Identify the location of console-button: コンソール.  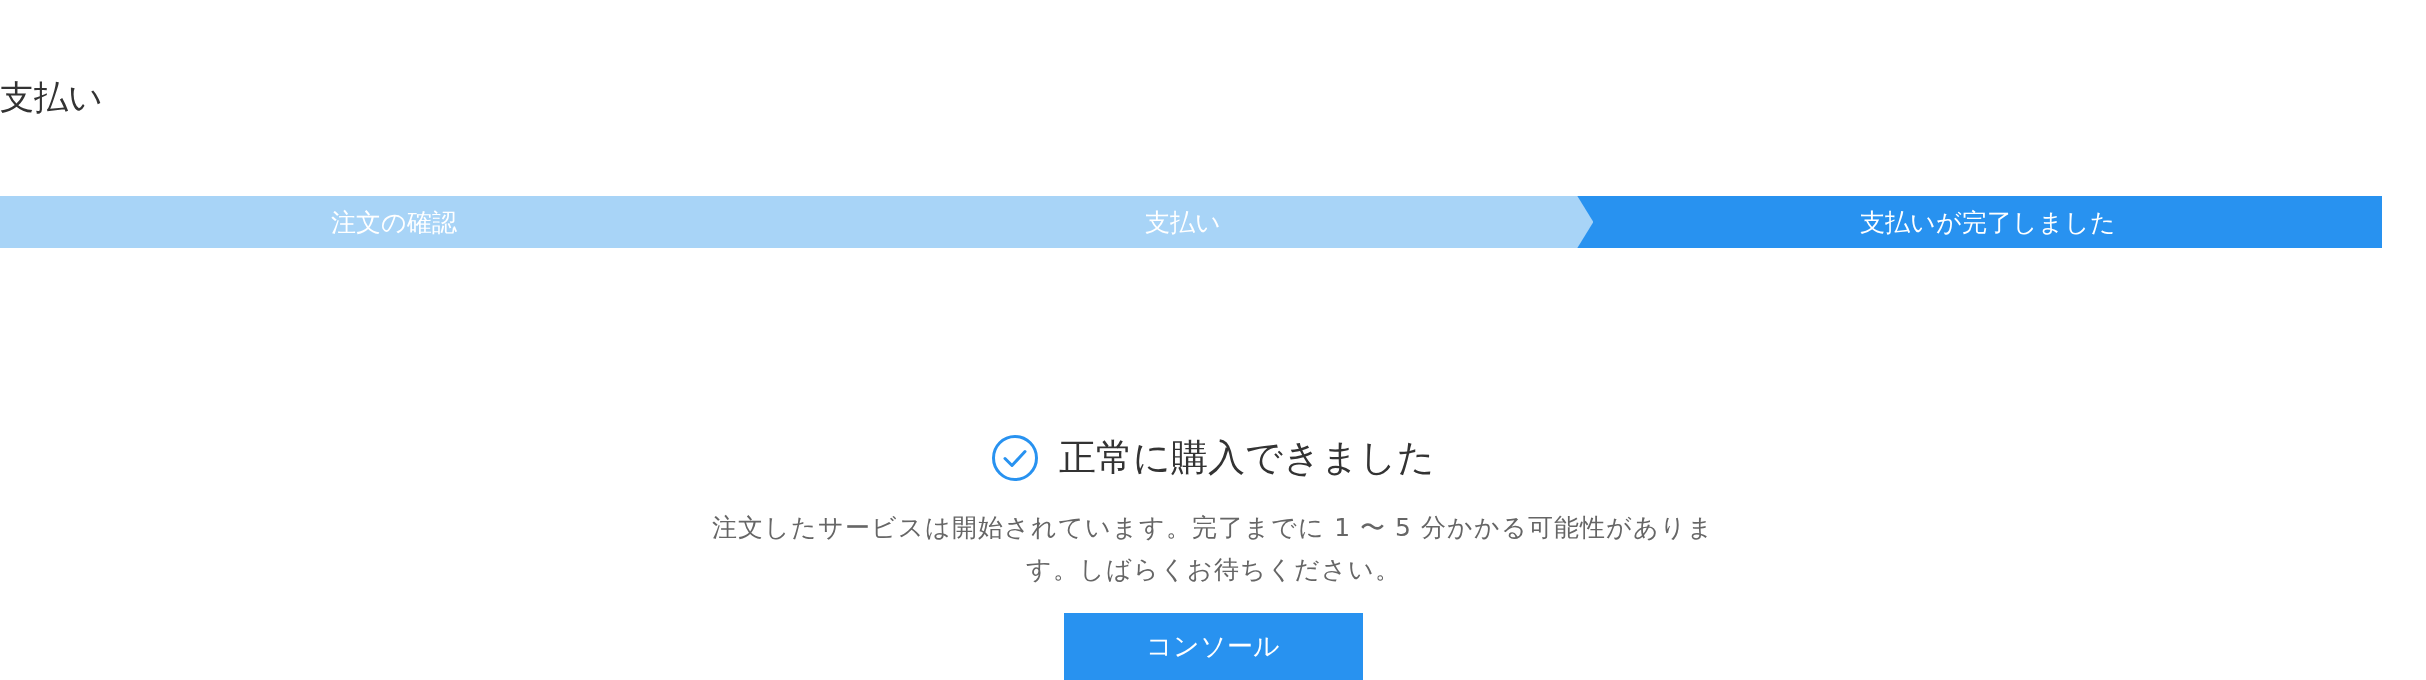
(1213, 646).